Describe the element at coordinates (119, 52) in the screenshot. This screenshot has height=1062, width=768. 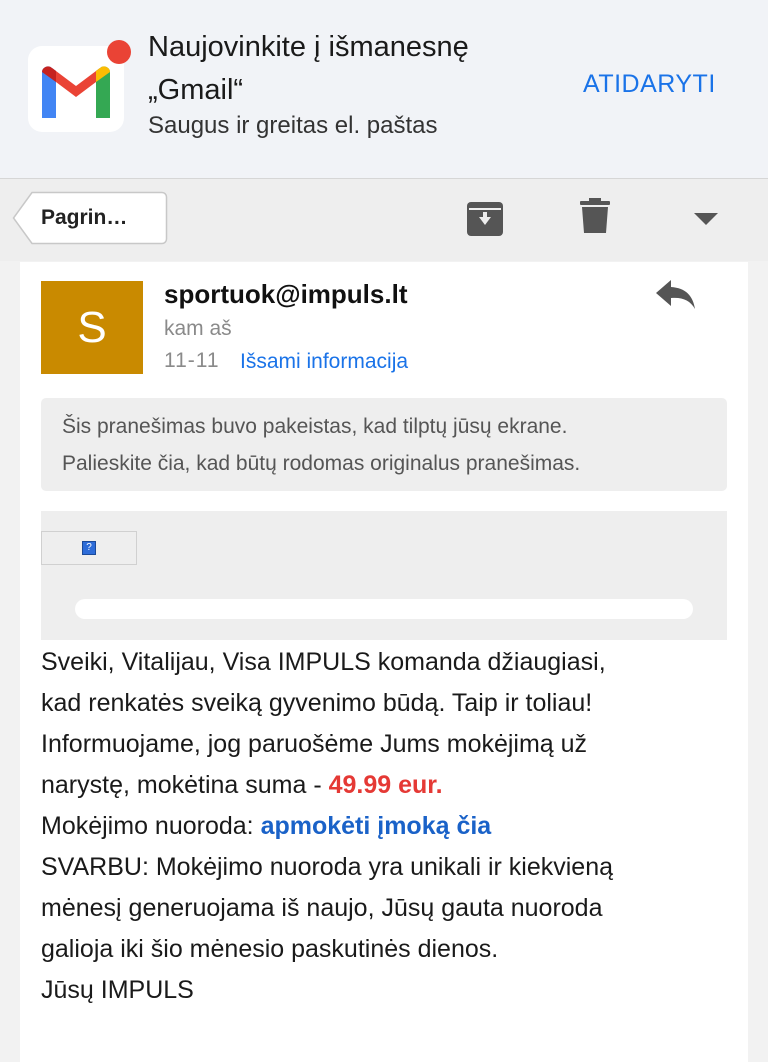
I see `notification-dot` at that location.